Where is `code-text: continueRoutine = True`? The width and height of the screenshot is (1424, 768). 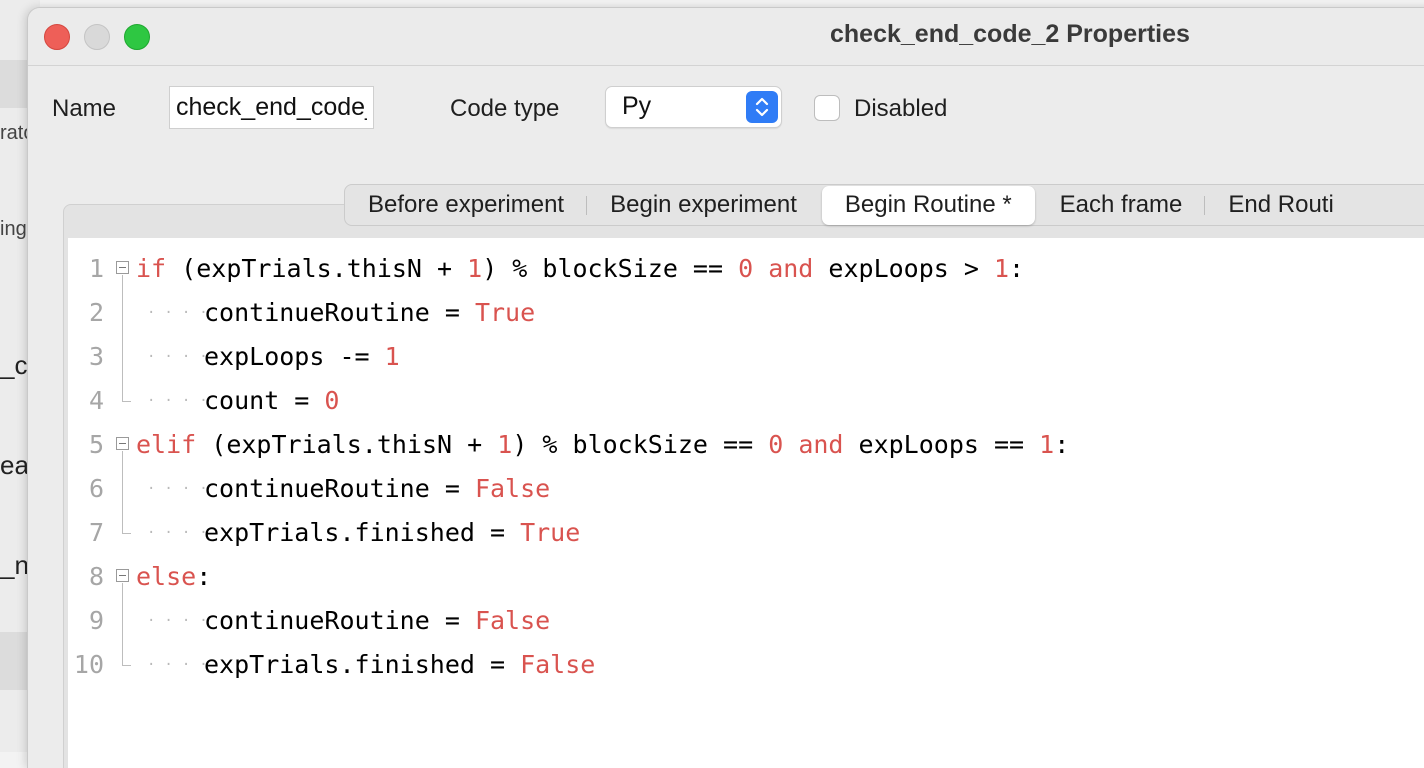
code-text: continueRoutine = True is located at coordinates (369, 313).